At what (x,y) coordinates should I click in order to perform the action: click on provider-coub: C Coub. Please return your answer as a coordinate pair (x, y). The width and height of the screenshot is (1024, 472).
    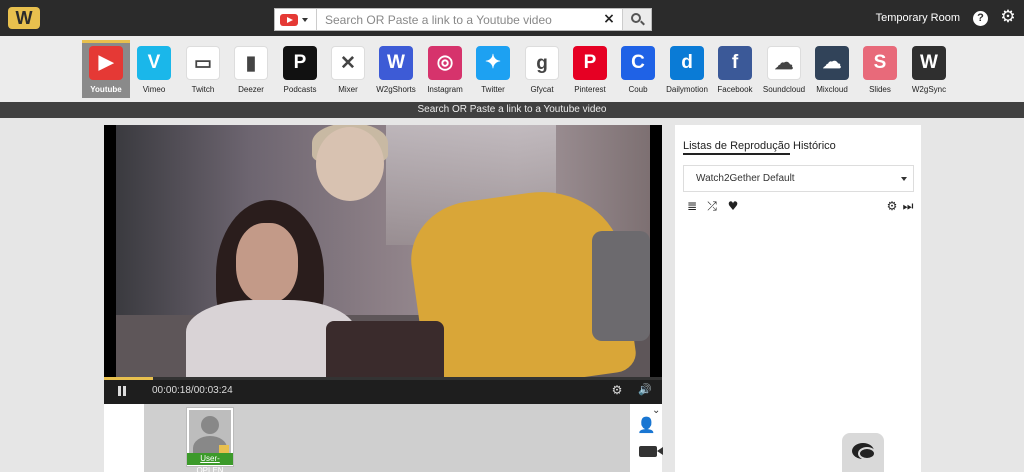
    Looking at the image, I should click on (638, 69).